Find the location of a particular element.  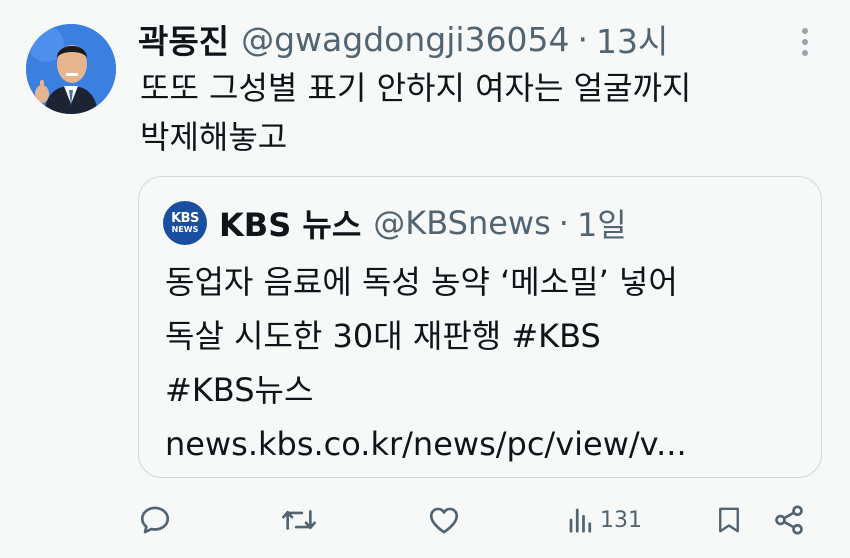

tweet-header: 곽동진 @gwagdongji36054 · 13시 is located at coordinates (403, 39).